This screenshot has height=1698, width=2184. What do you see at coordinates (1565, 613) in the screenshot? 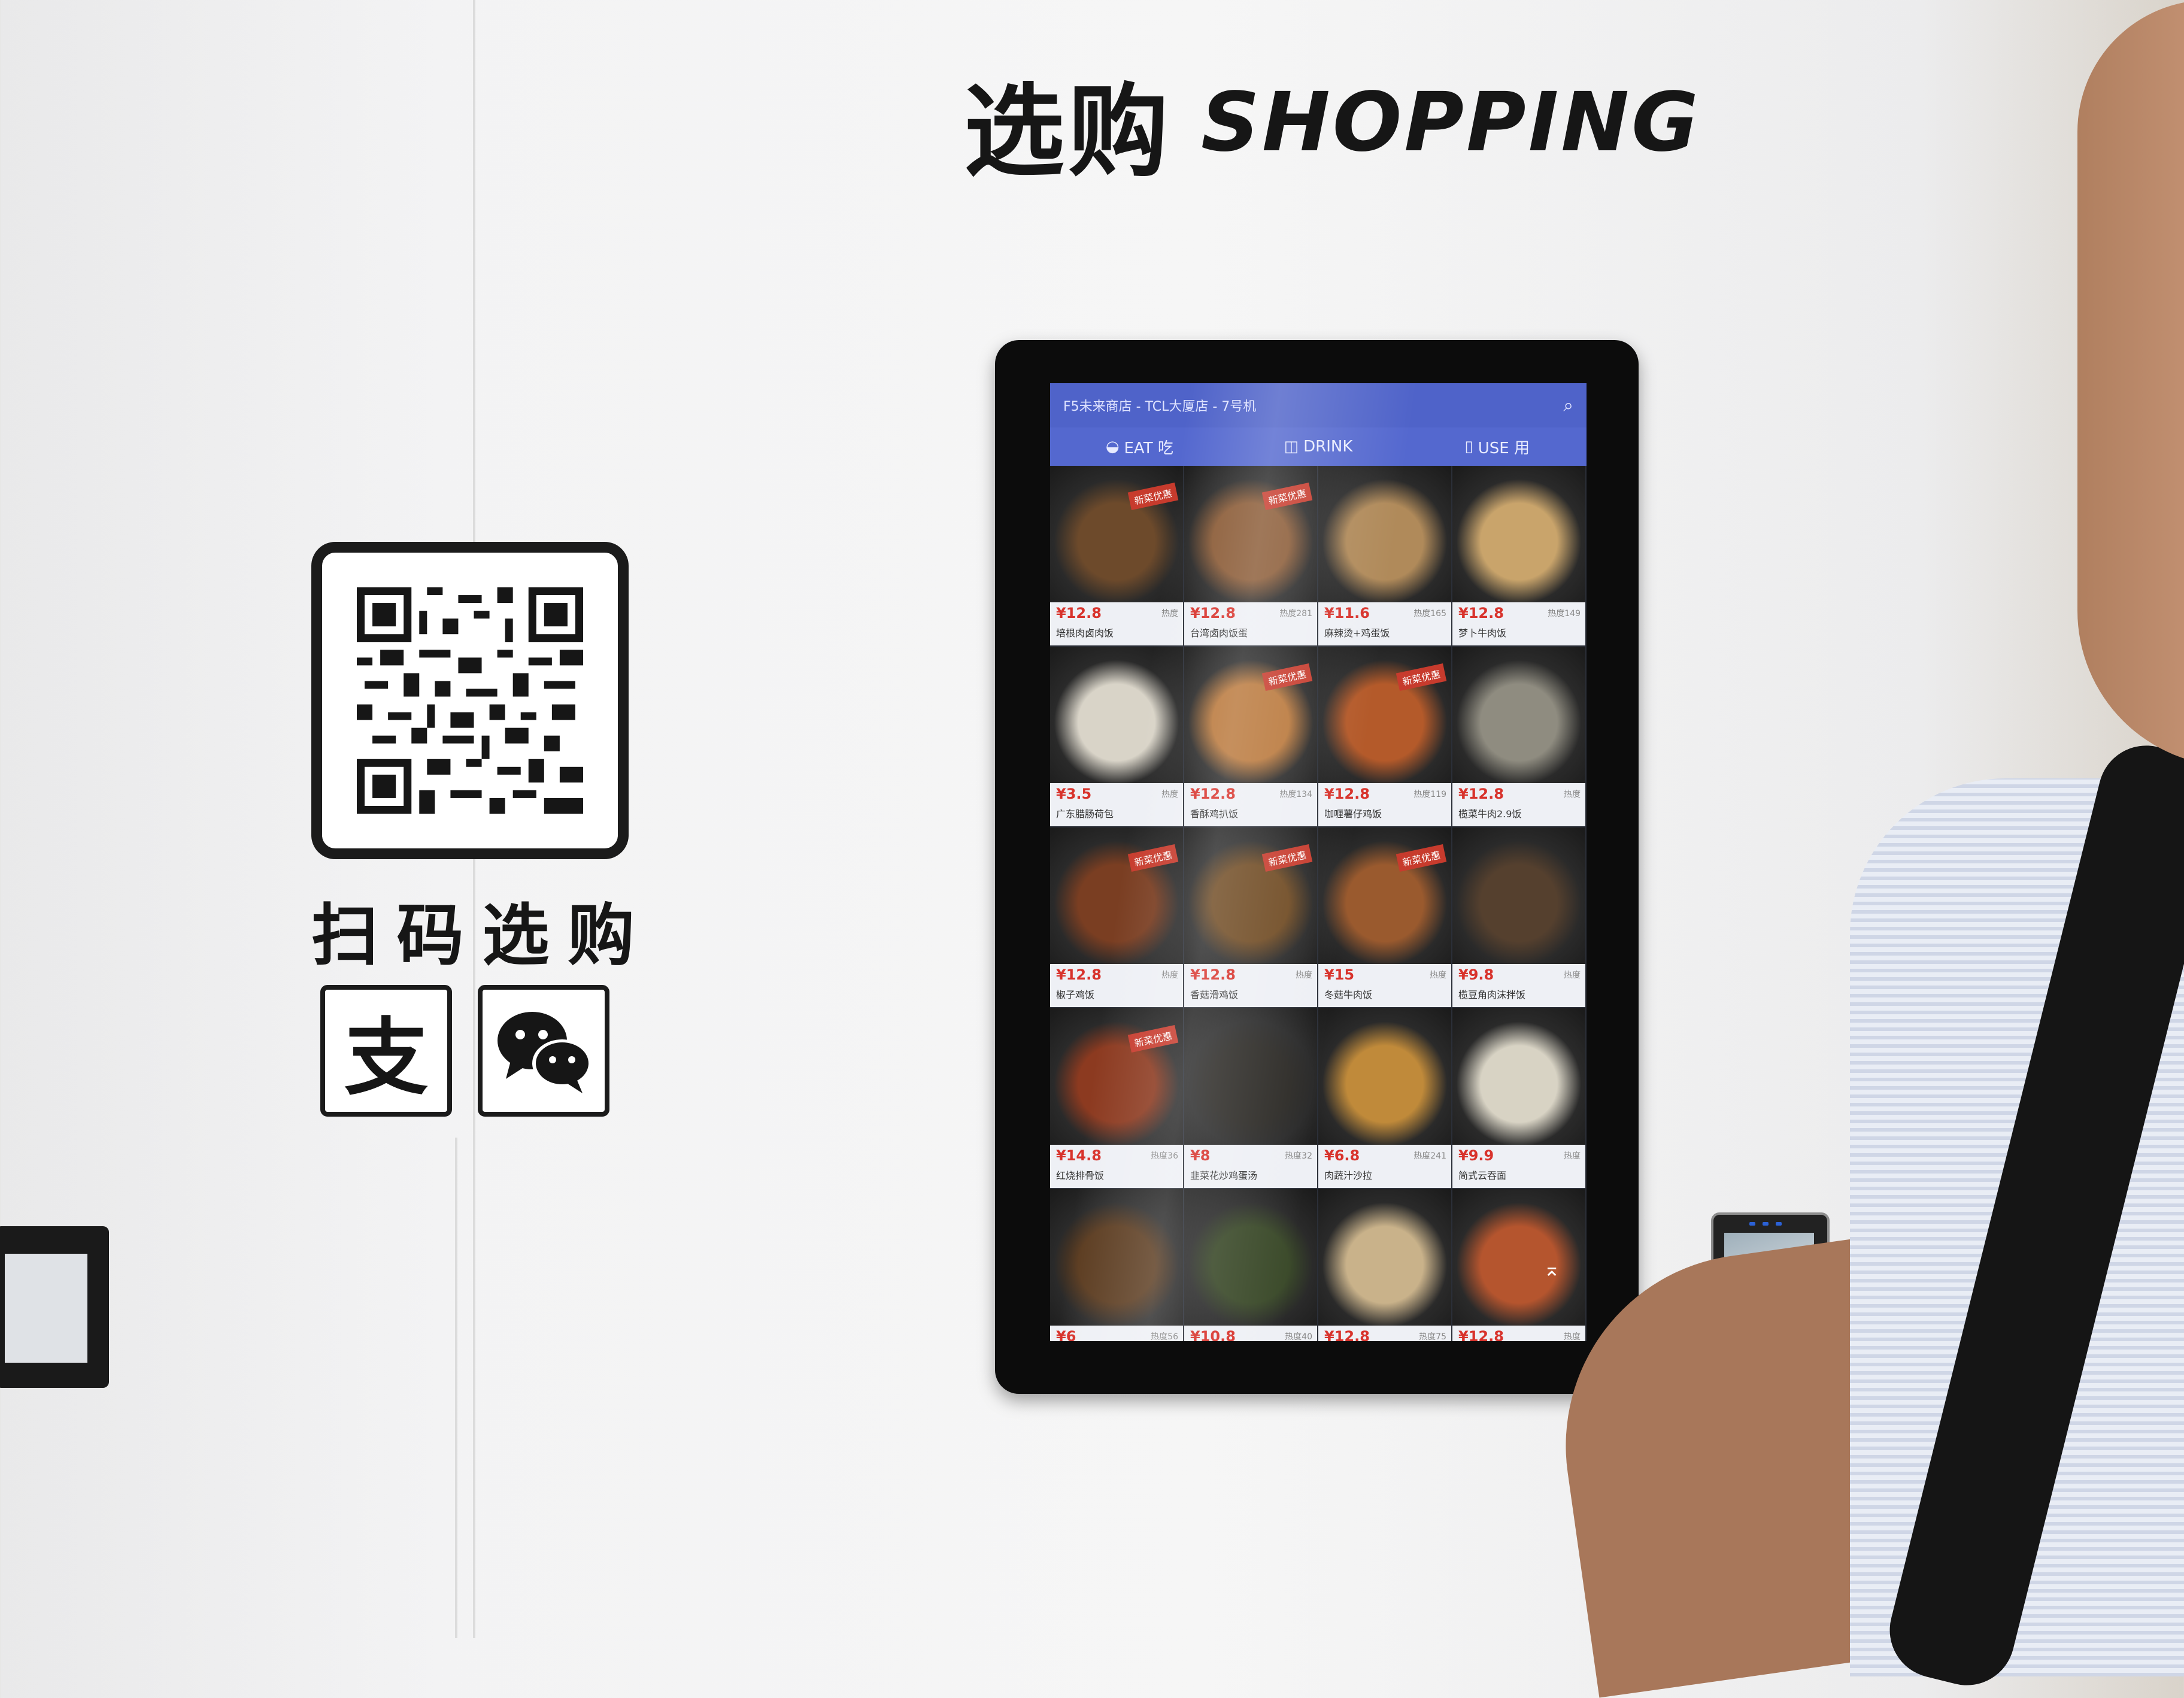
I see `item-heat: 热度149` at bounding box center [1565, 613].